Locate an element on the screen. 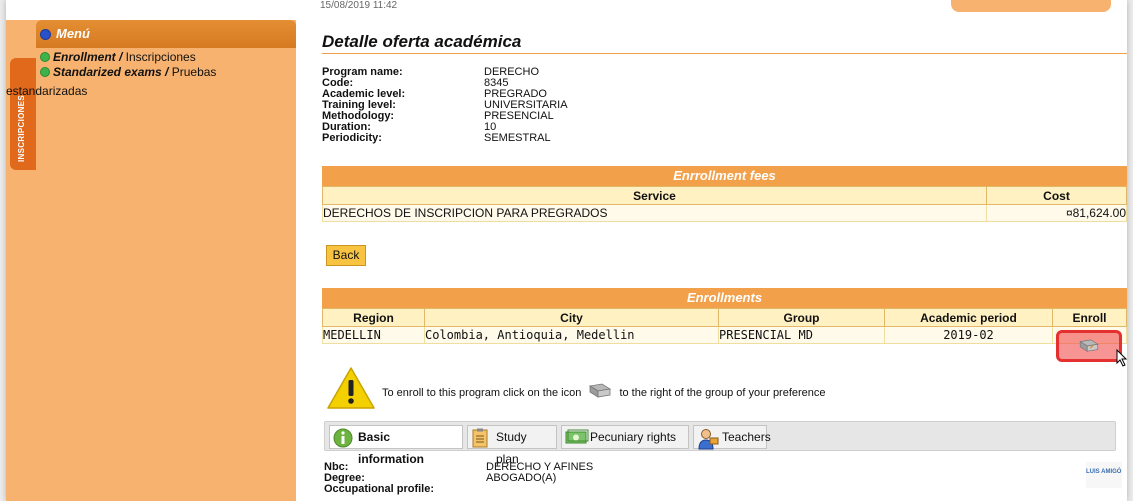 The width and height of the screenshot is (1133, 501). top-header-pill is located at coordinates (1031, 6).